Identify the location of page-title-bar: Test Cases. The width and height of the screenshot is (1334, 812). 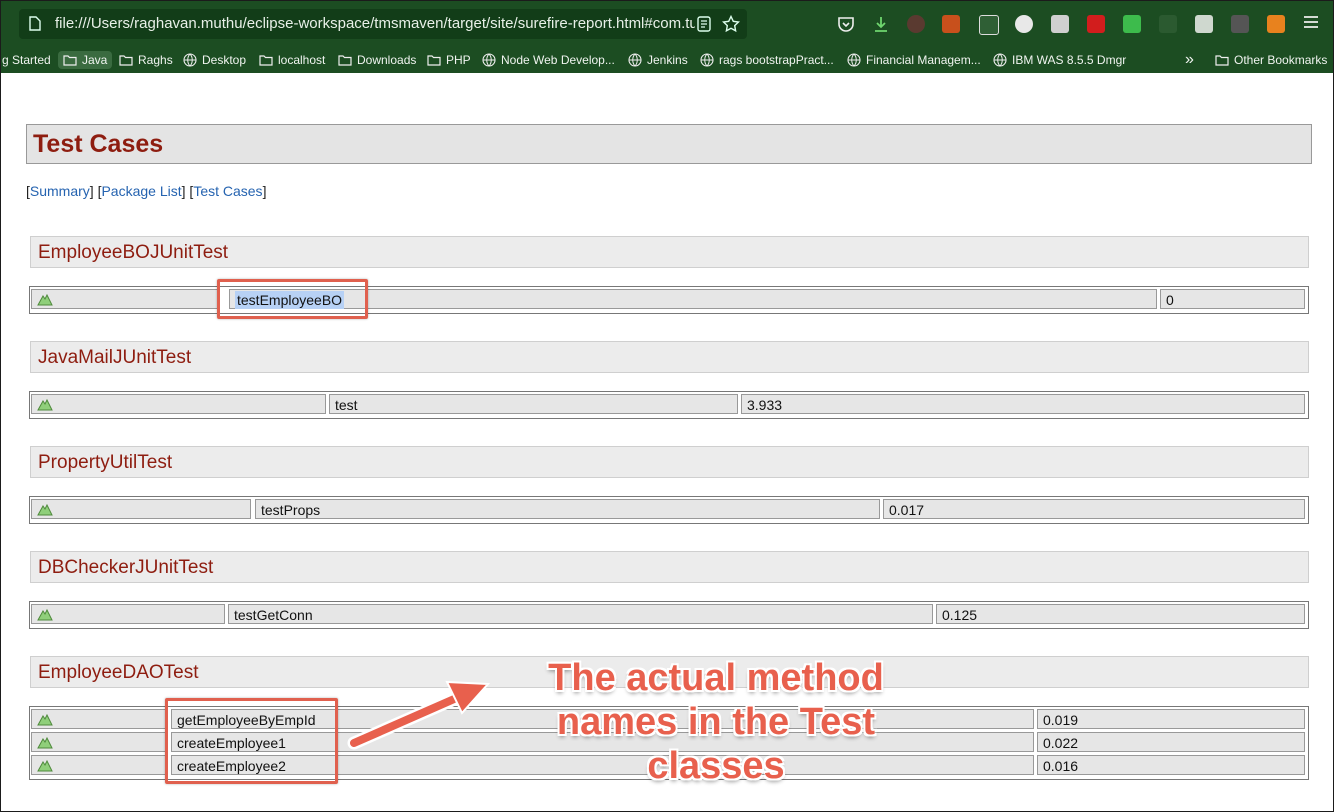
(669, 144).